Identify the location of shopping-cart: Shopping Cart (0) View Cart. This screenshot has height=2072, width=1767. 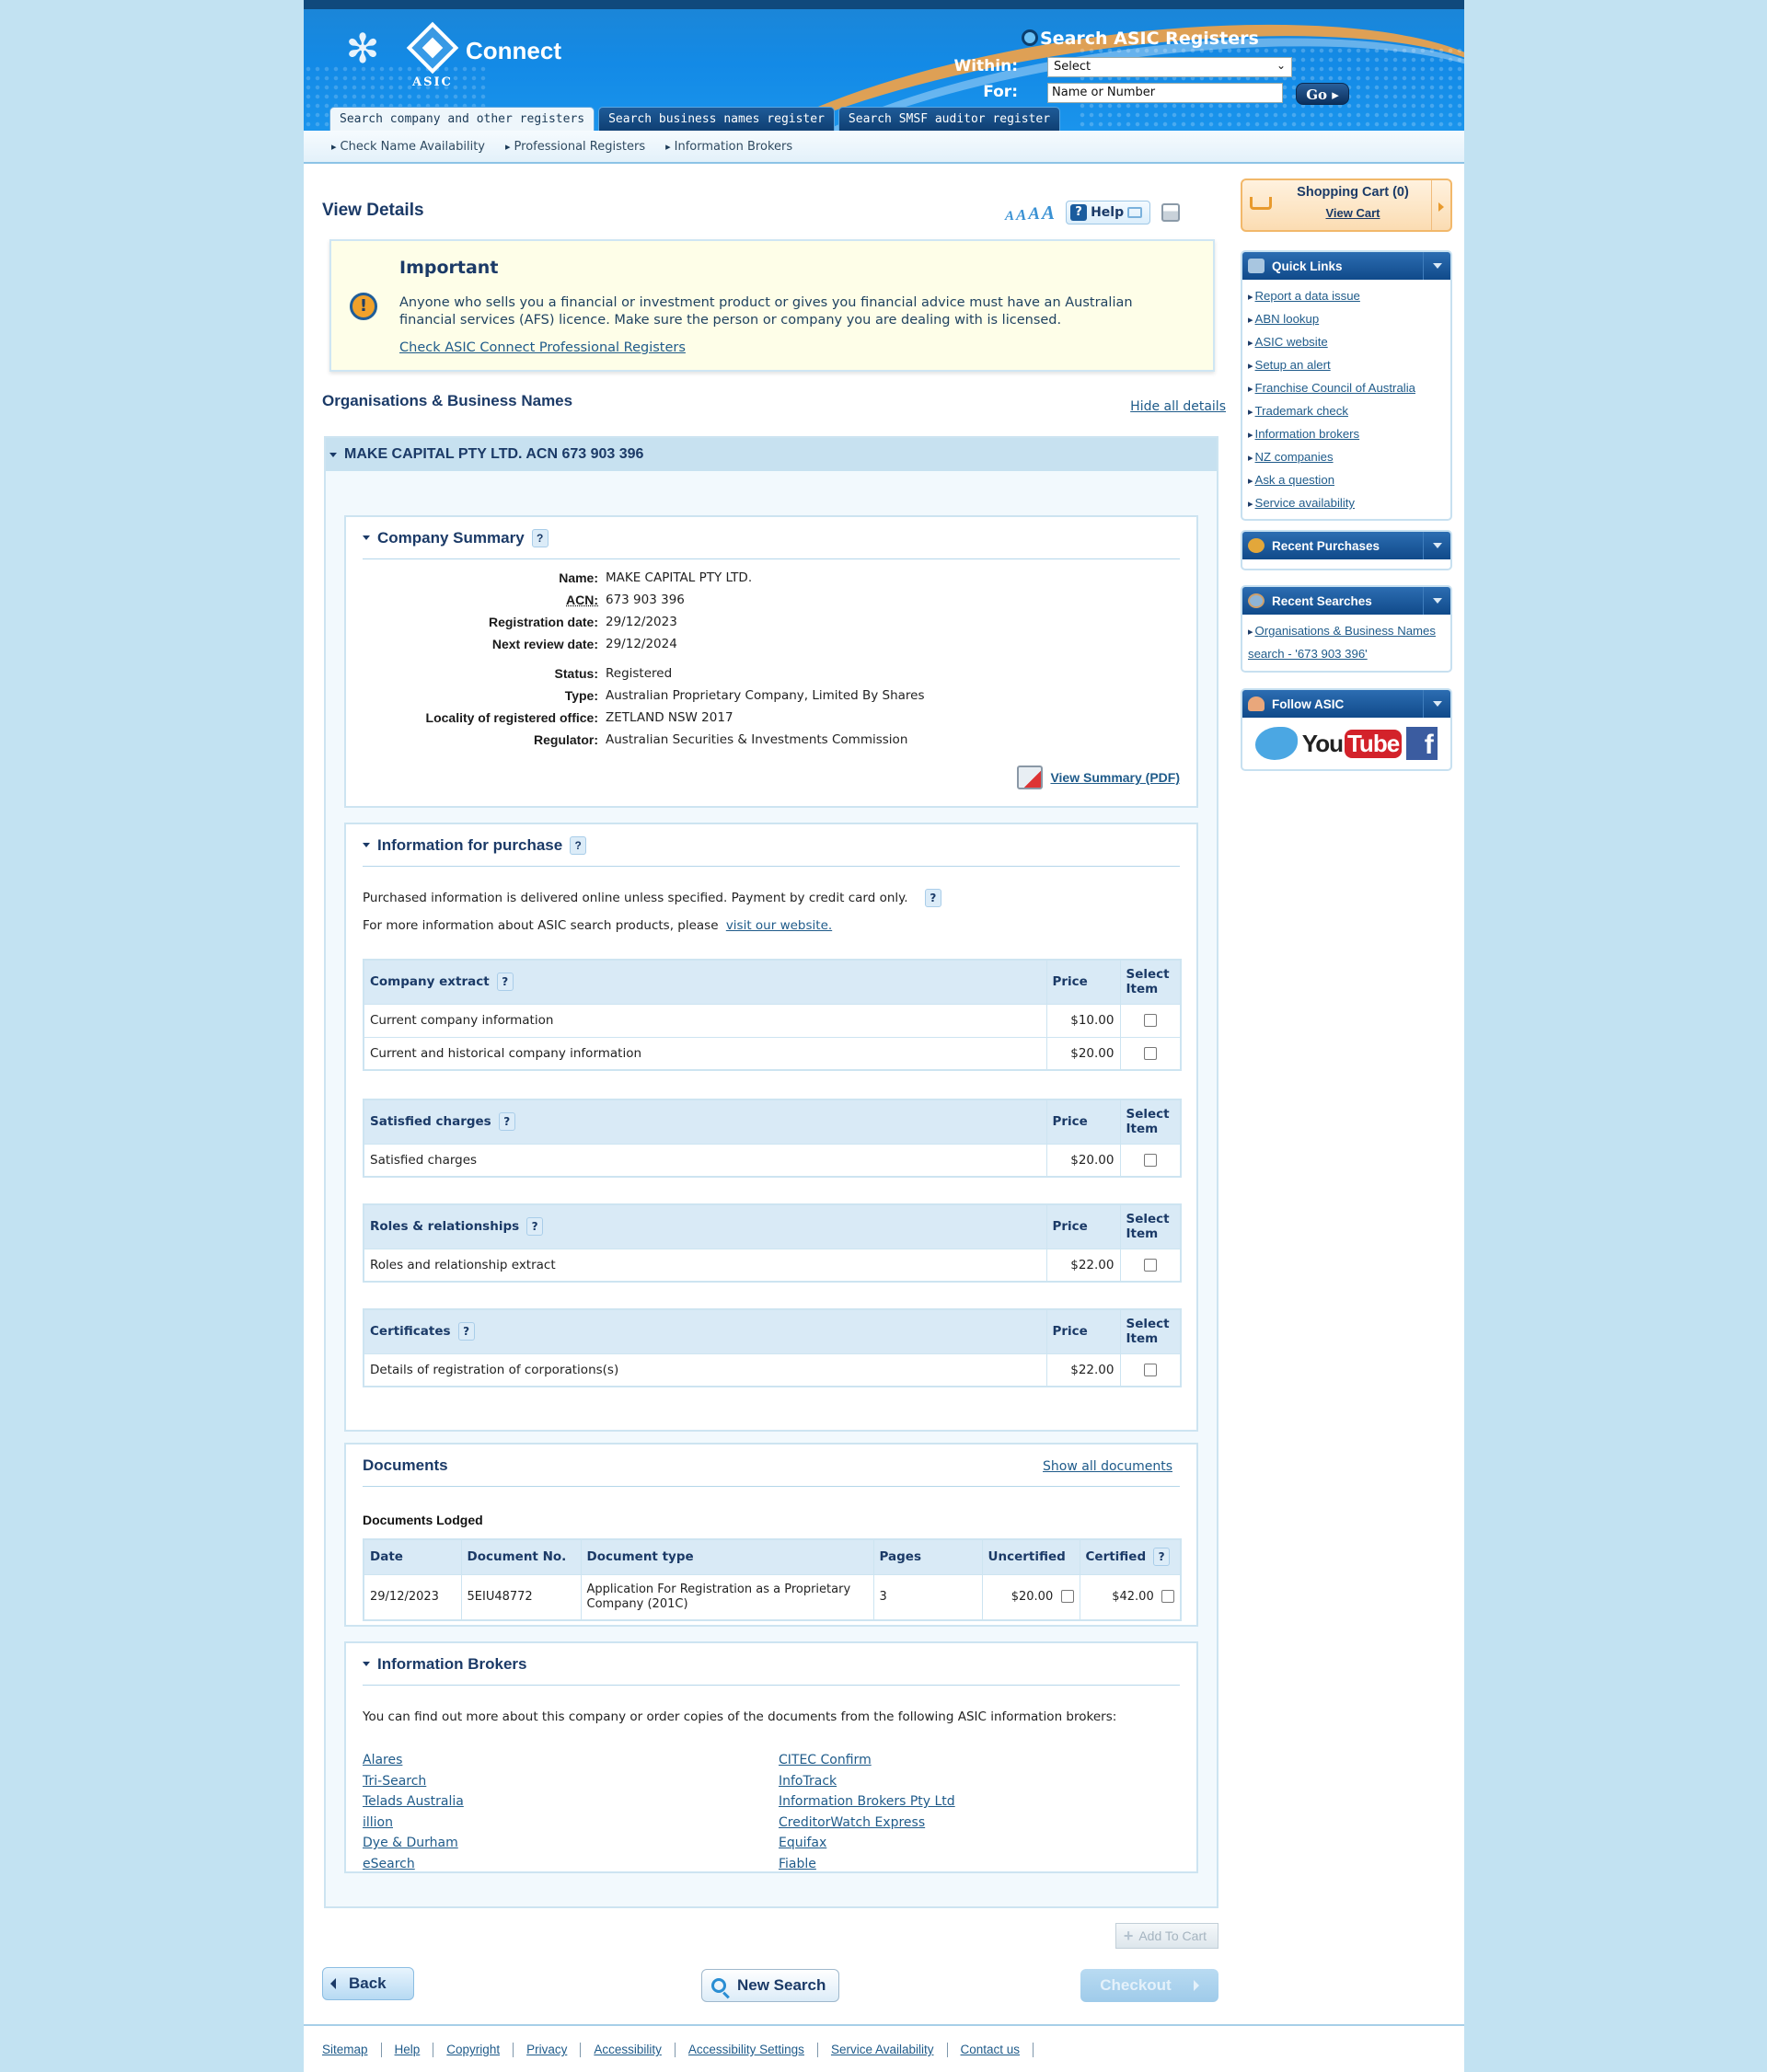
(1346, 205).